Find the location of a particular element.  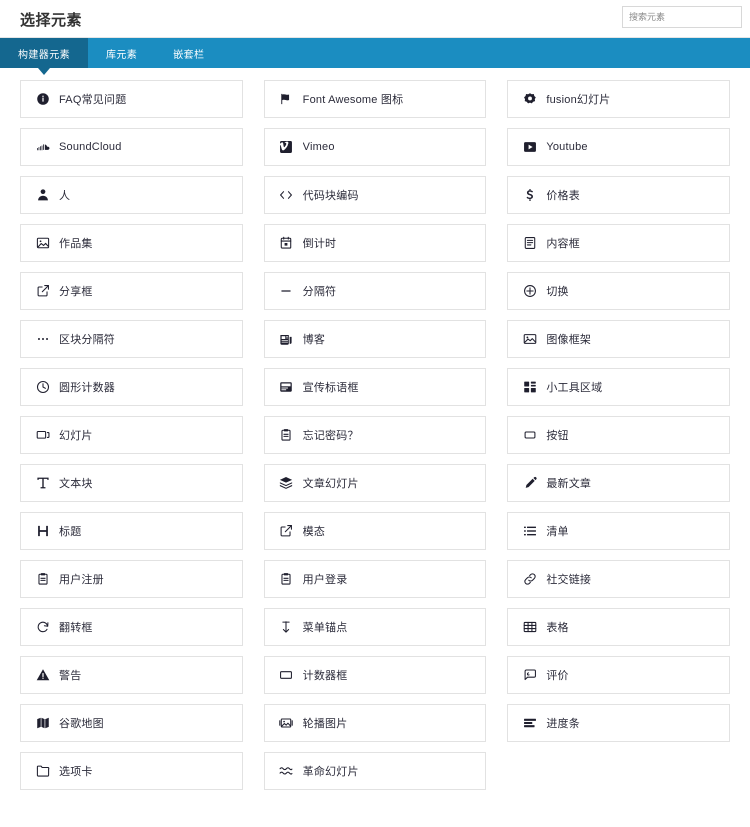

element-card: 代码块编码 is located at coordinates (375, 195).